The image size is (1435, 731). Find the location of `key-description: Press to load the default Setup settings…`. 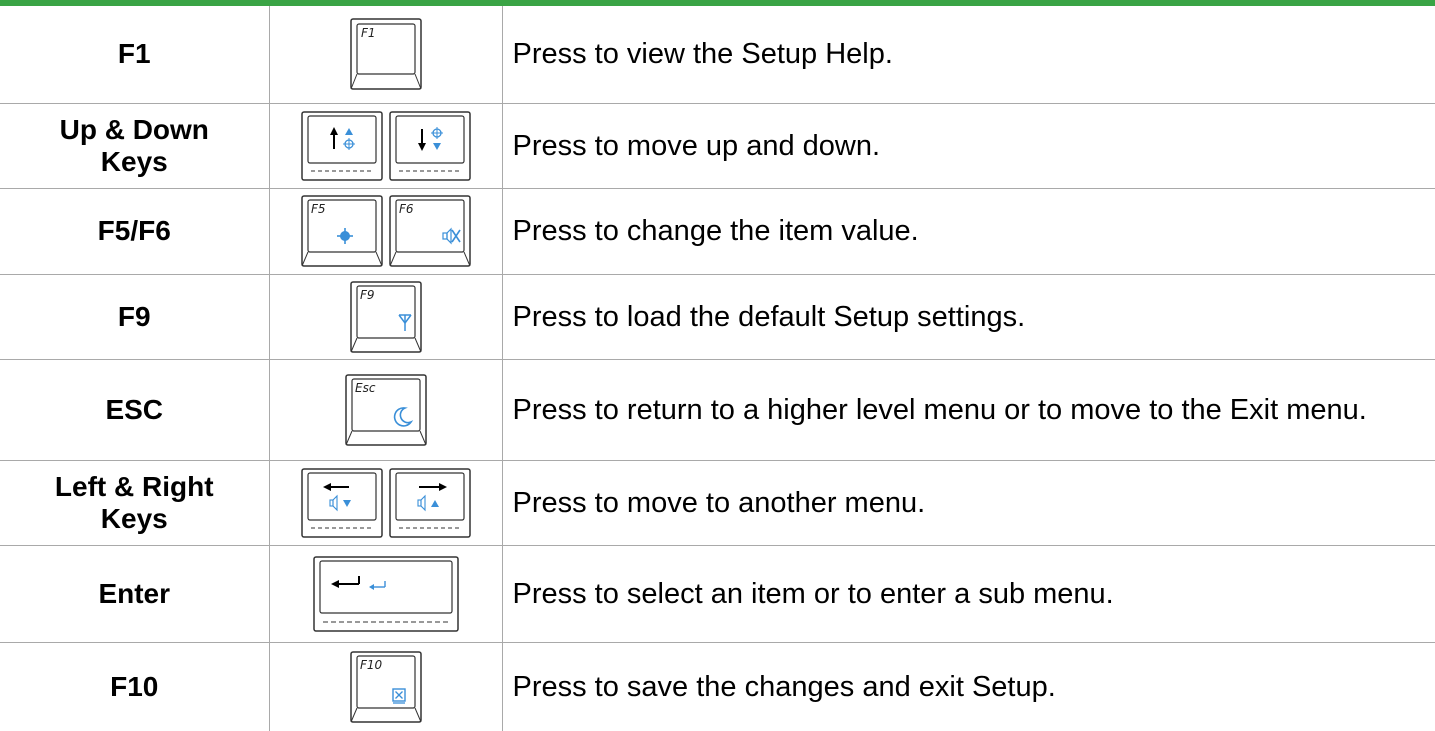

key-description: Press to load the default Setup settings… is located at coordinates (968, 317).